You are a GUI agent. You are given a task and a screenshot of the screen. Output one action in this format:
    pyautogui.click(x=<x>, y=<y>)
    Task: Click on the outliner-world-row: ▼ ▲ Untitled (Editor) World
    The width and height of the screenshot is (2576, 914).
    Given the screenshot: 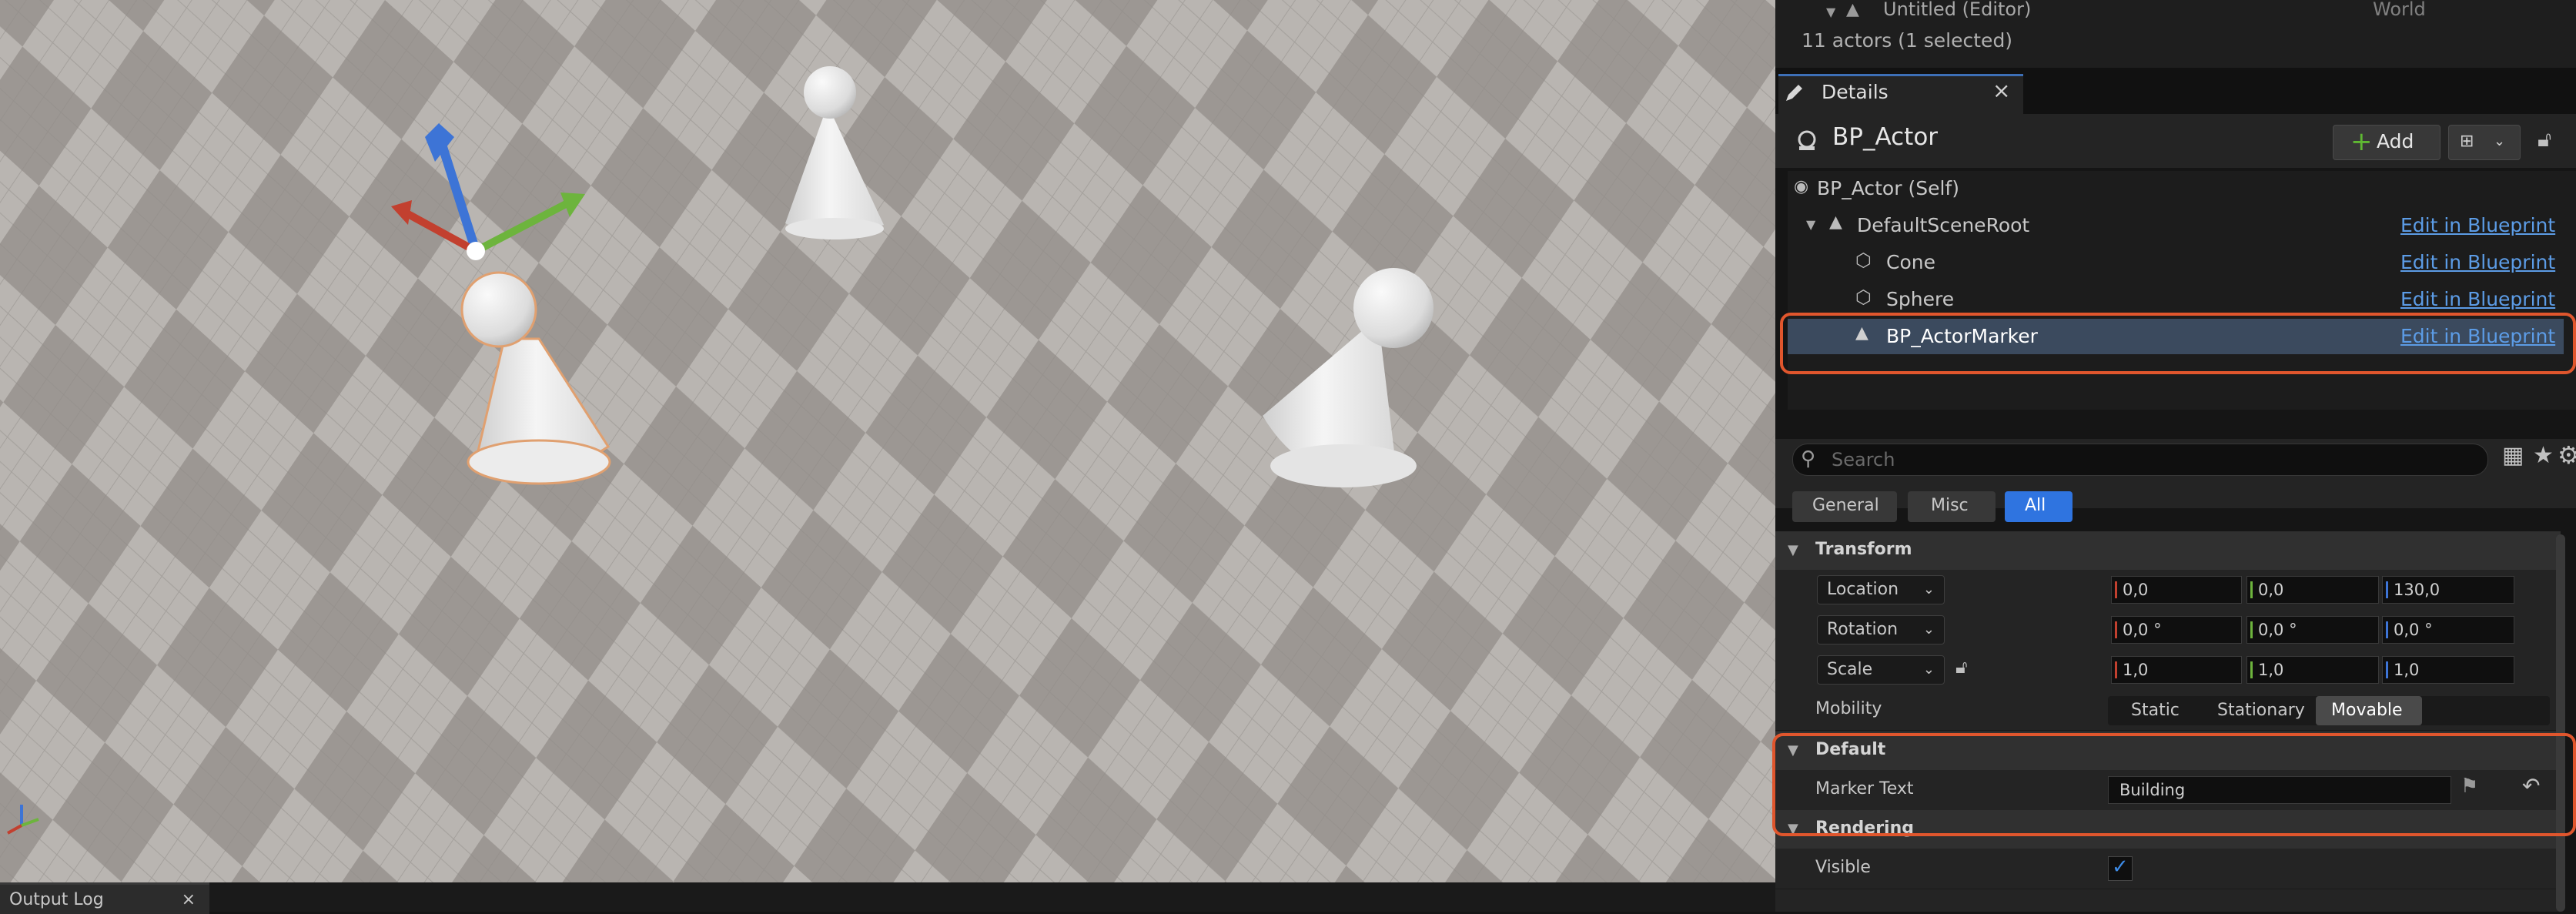 What is the action you would take?
    pyautogui.click(x=2176, y=13)
    